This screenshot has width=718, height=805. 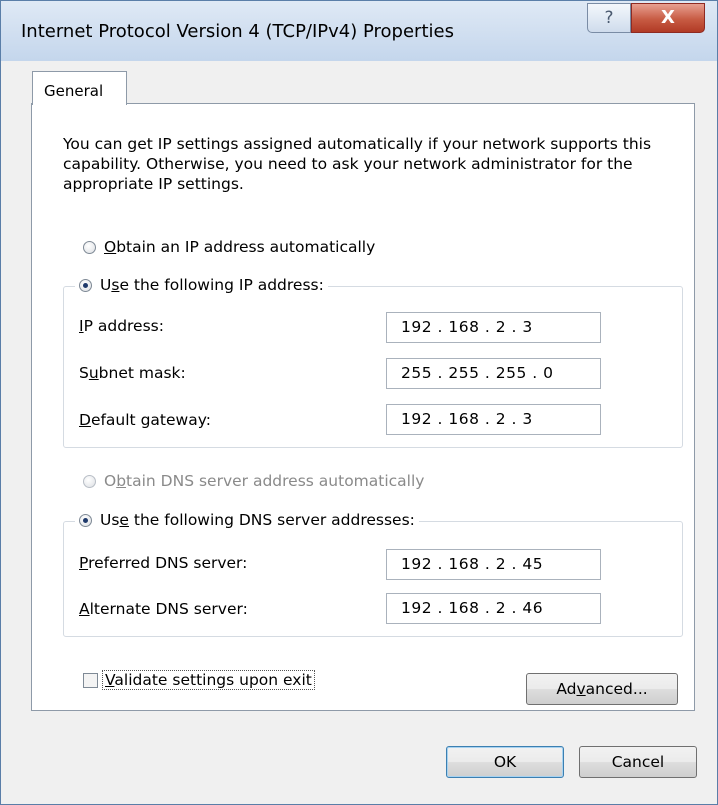 I want to click on obtain-ip-auto-option: Obtain an IP address automatically, so click(x=229, y=247).